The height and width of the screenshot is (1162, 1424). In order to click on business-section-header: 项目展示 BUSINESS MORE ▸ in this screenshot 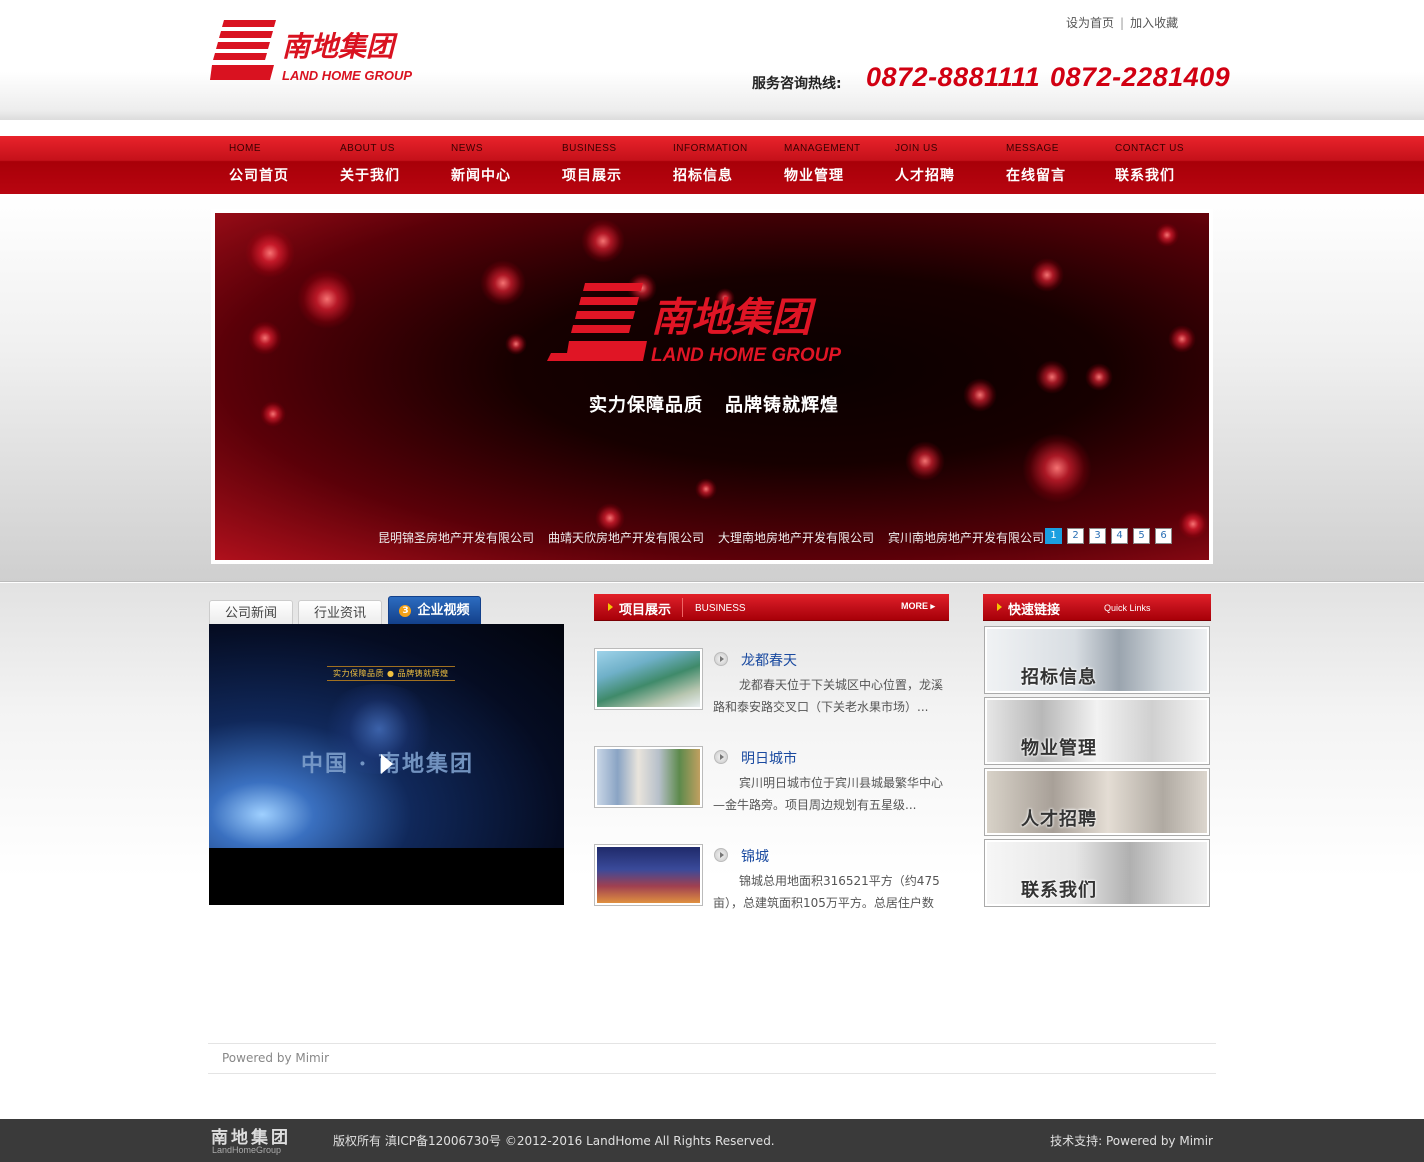, I will do `click(771, 607)`.